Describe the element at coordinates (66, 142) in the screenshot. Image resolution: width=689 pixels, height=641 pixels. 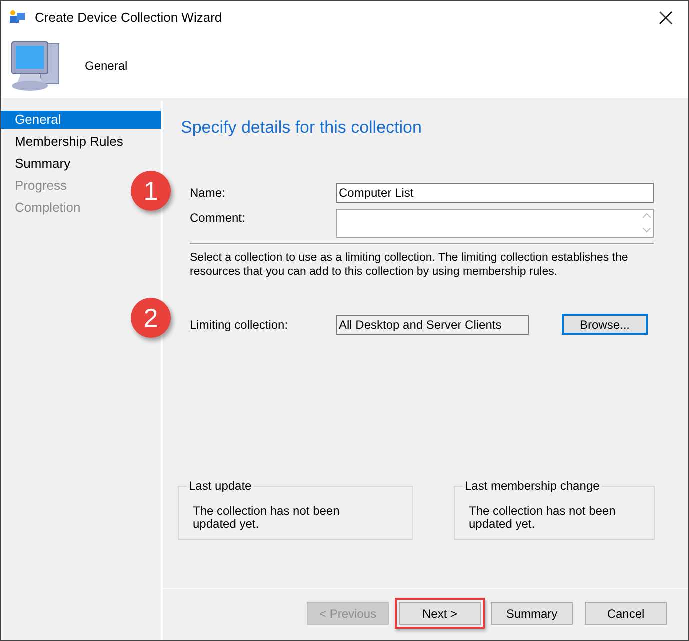
I see `sidebar-item: Membership Rules` at that location.